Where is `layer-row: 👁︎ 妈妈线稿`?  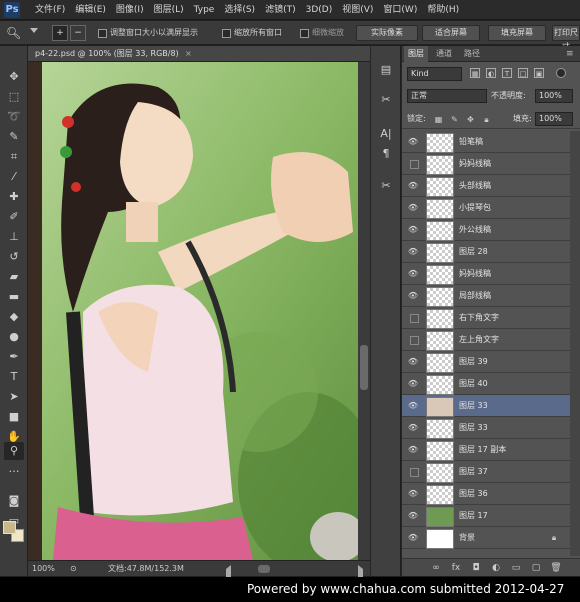 layer-row: 👁︎ 妈妈线稿 is located at coordinates (486, 274).